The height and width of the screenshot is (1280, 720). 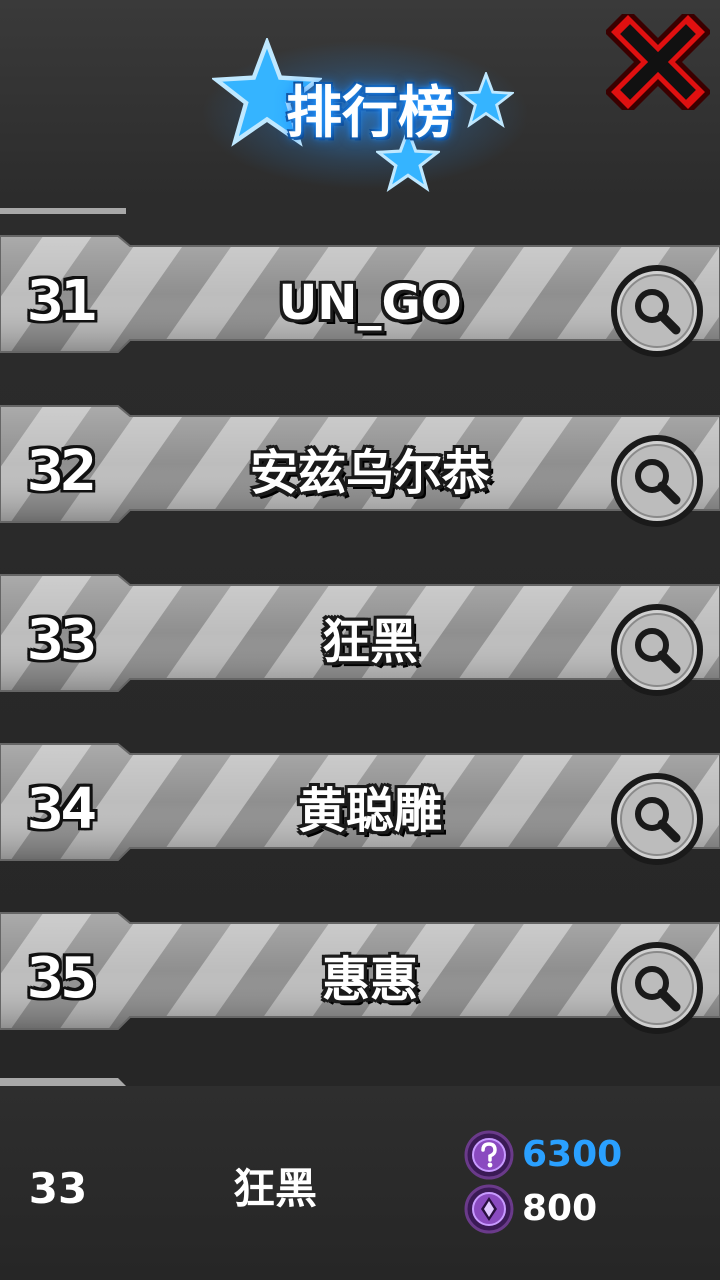 What do you see at coordinates (58, 1188) in the screenshot?
I see `my-rank-number: 33` at bounding box center [58, 1188].